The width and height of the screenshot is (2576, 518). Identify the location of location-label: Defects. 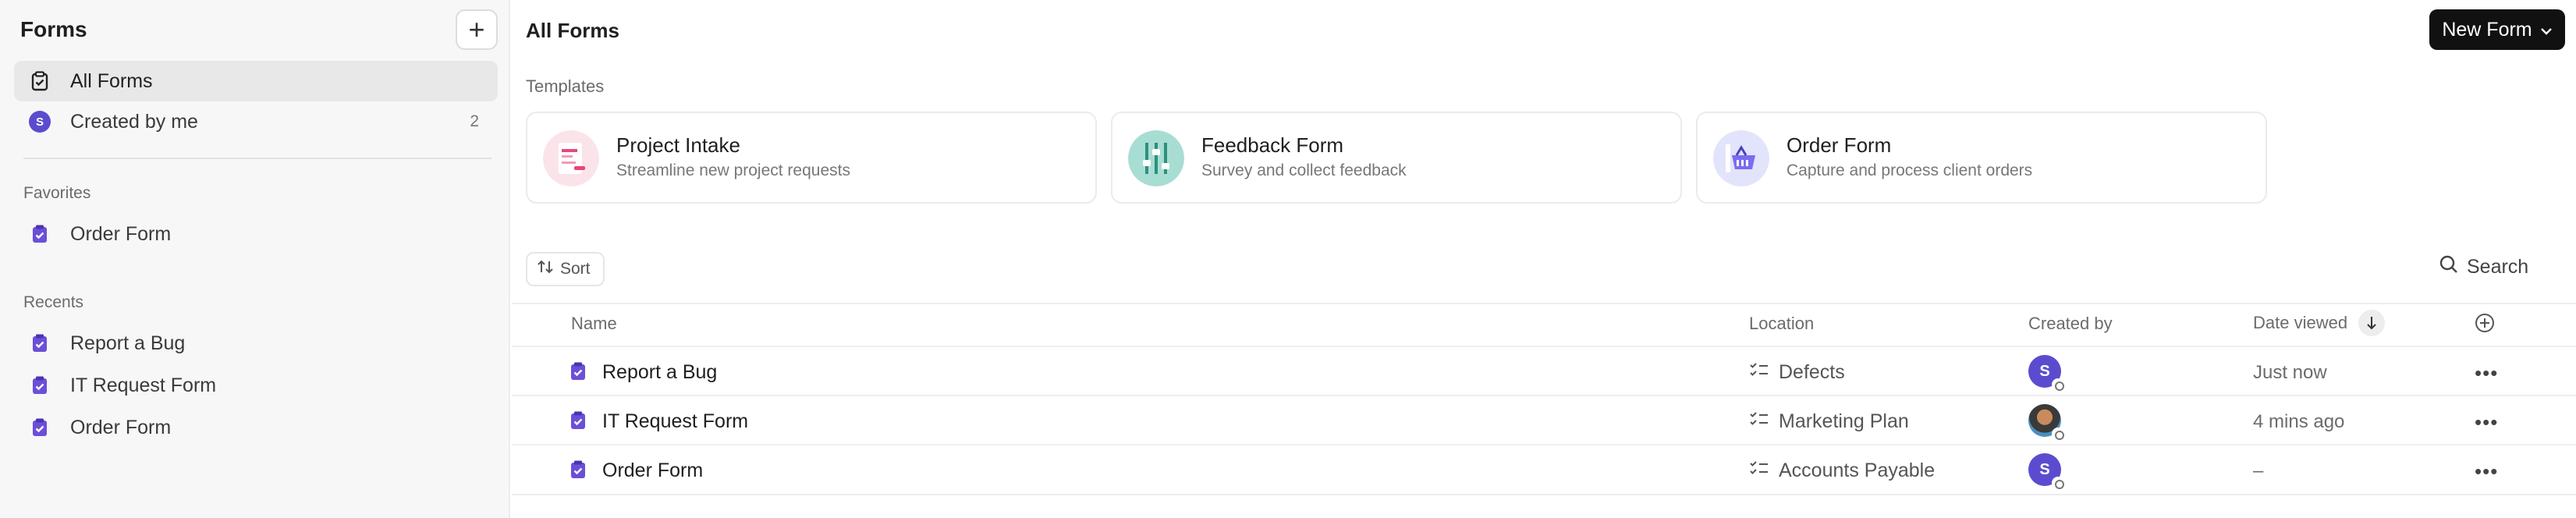
(1812, 372).